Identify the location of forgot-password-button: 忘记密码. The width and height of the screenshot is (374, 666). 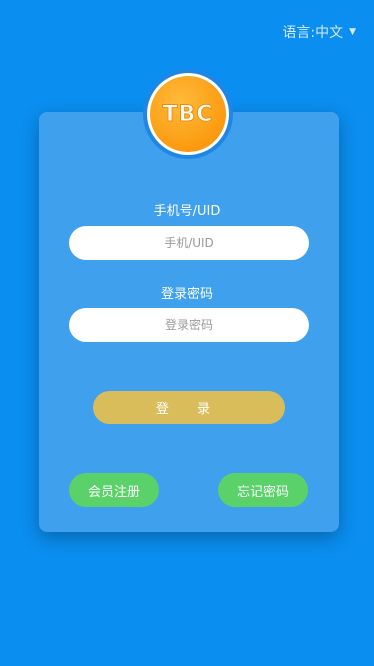
(263, 490).